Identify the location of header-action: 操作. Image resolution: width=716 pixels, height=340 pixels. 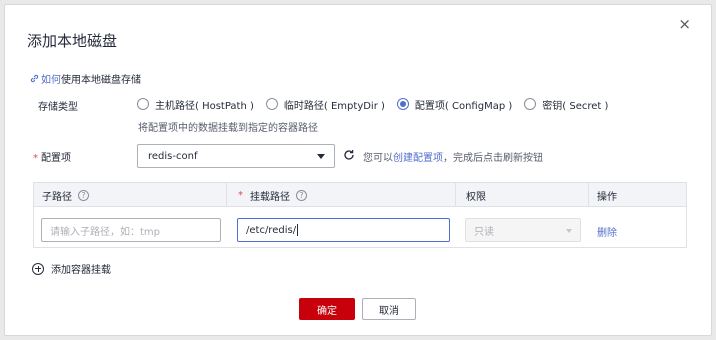
(607, 197).